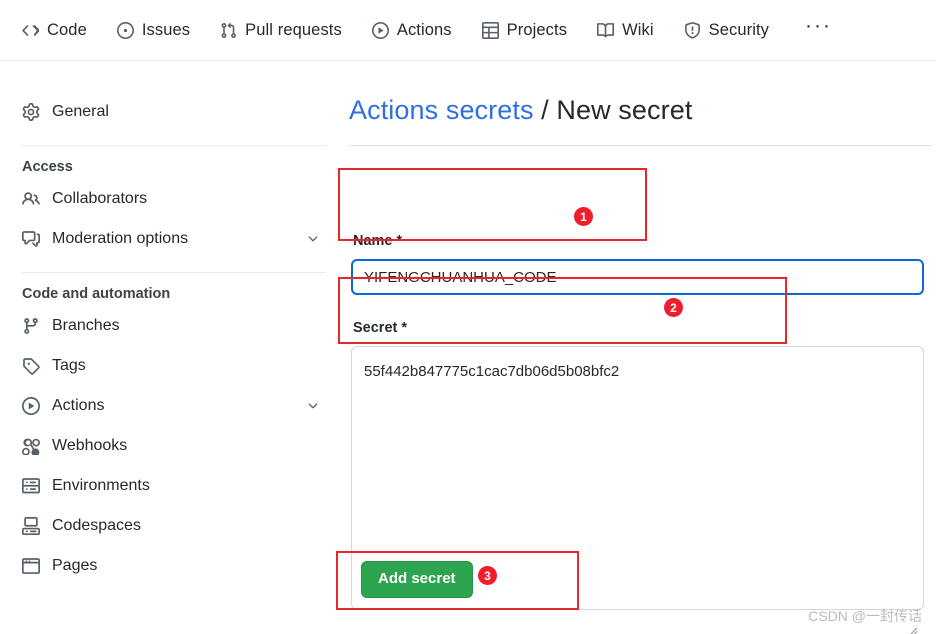  What do you see at coordinates (100, 198) in the screenshot?
I see `sidebar-item-collaborators-label: Collaborators` at bounding box center [100, 198].